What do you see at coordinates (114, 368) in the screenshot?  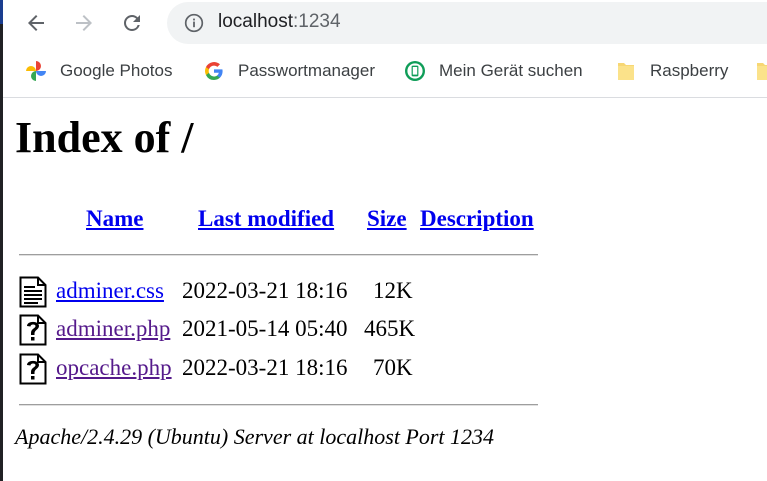 I see `file-link: opcache.php` at bounding box center [114, 368].